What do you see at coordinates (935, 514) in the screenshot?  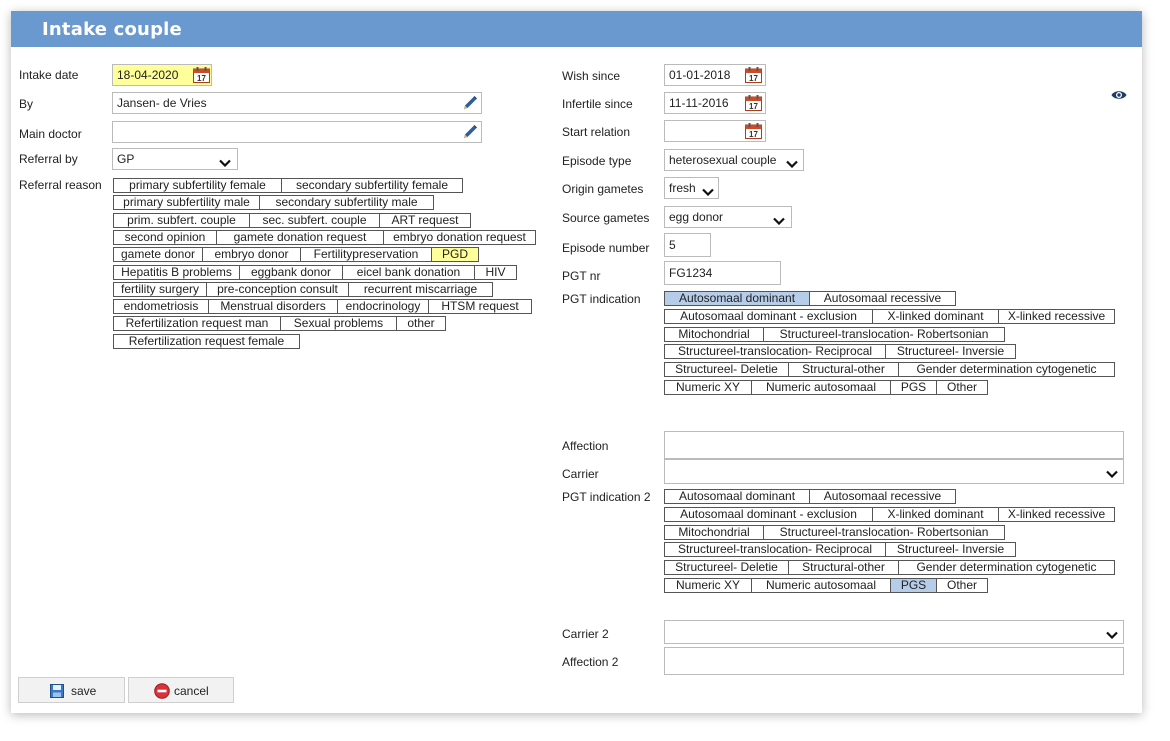 I see `pgt-indication-2-tag: X-linked dominant` at bounding box center [935, 514].